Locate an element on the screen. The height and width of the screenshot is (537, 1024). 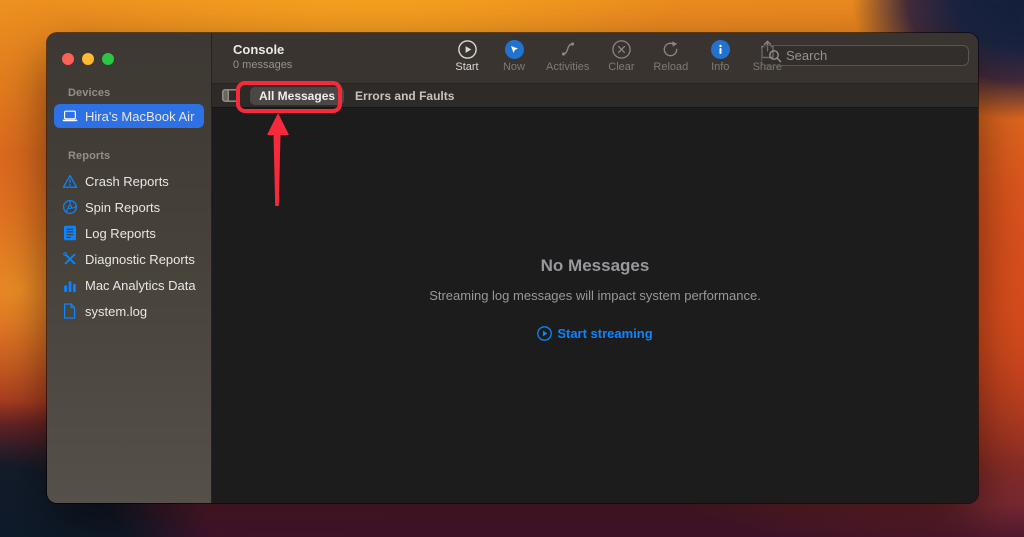
start-streaming-link: Start streaming is located at coordinates (595, 333).